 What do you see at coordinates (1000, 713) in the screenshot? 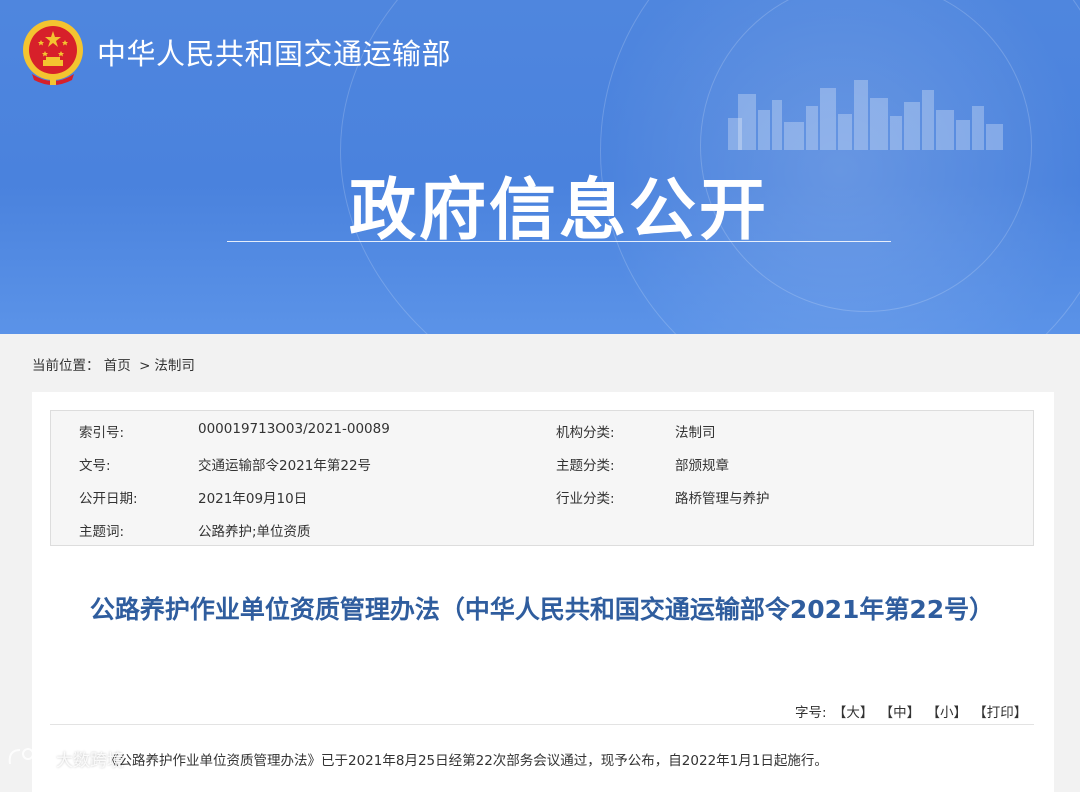
I see `print-button: 【打印】` at bounding box center [1000, 713].